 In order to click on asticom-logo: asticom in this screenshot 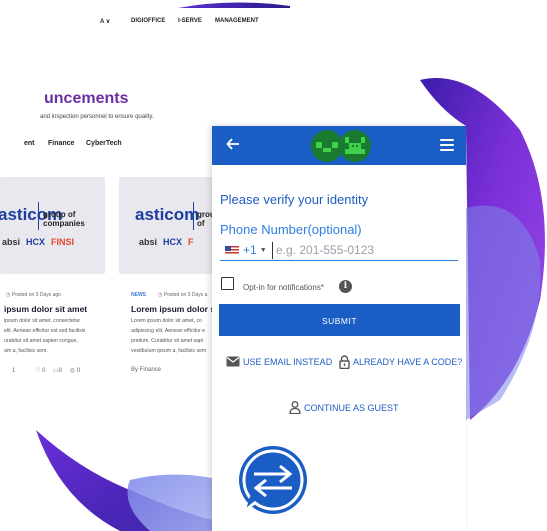, I will do `click(167, 214)`.